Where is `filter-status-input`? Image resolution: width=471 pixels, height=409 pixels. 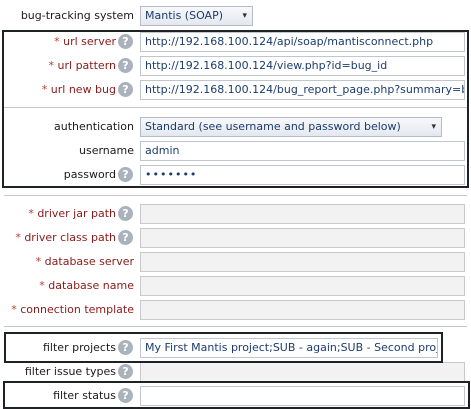
filter-status-input is located at coordinates (302, 396).